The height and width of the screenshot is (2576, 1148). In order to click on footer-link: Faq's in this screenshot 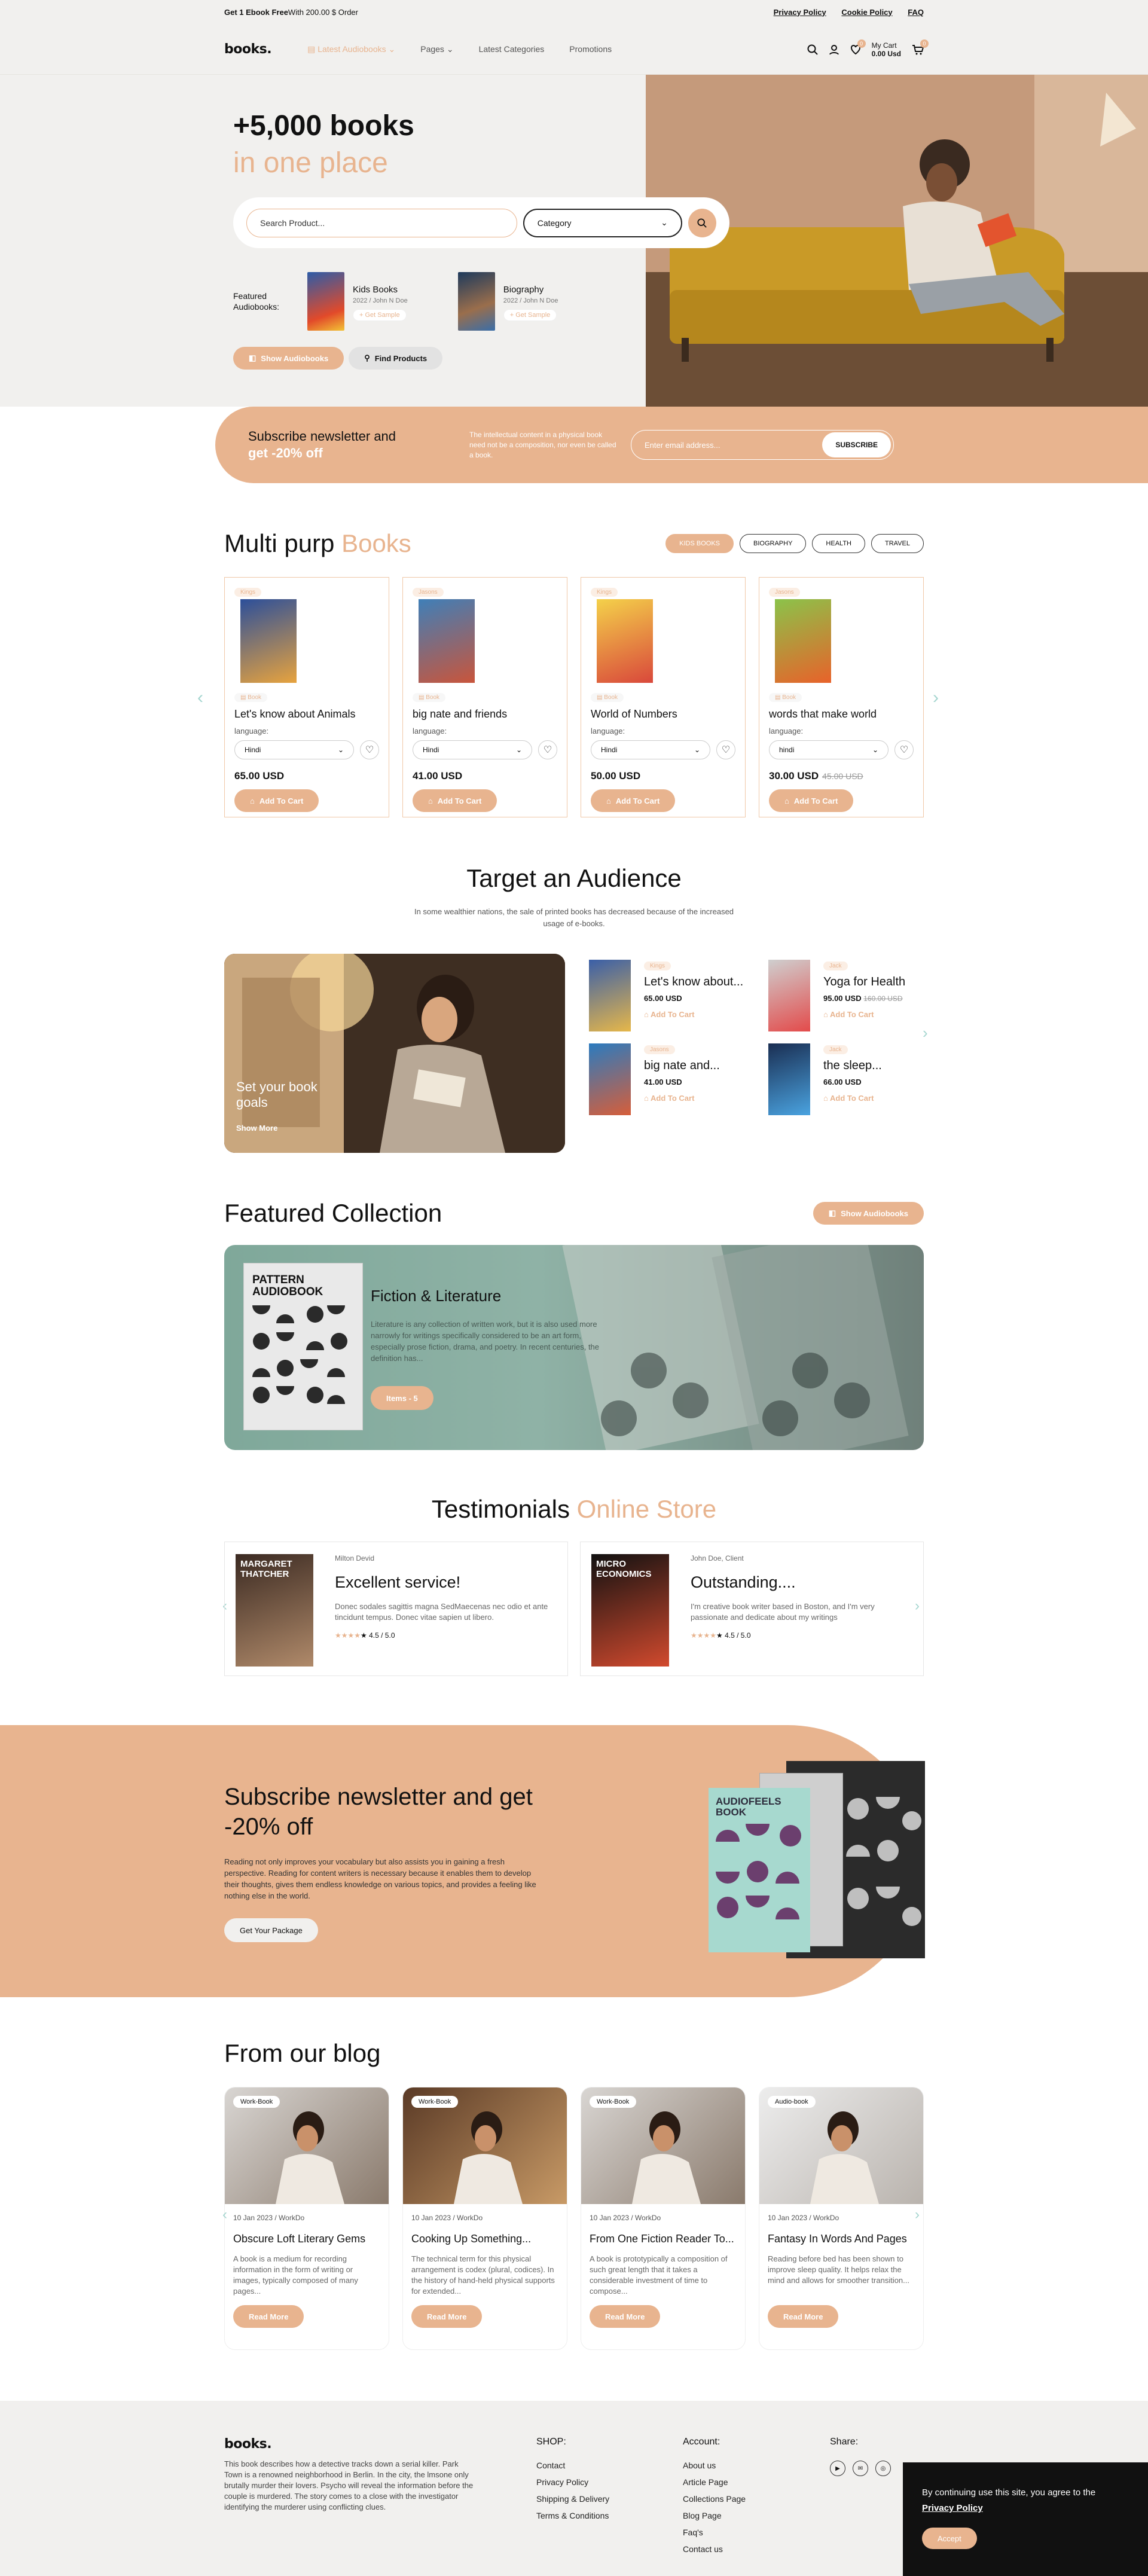, I will do `click(714, 2532)`.